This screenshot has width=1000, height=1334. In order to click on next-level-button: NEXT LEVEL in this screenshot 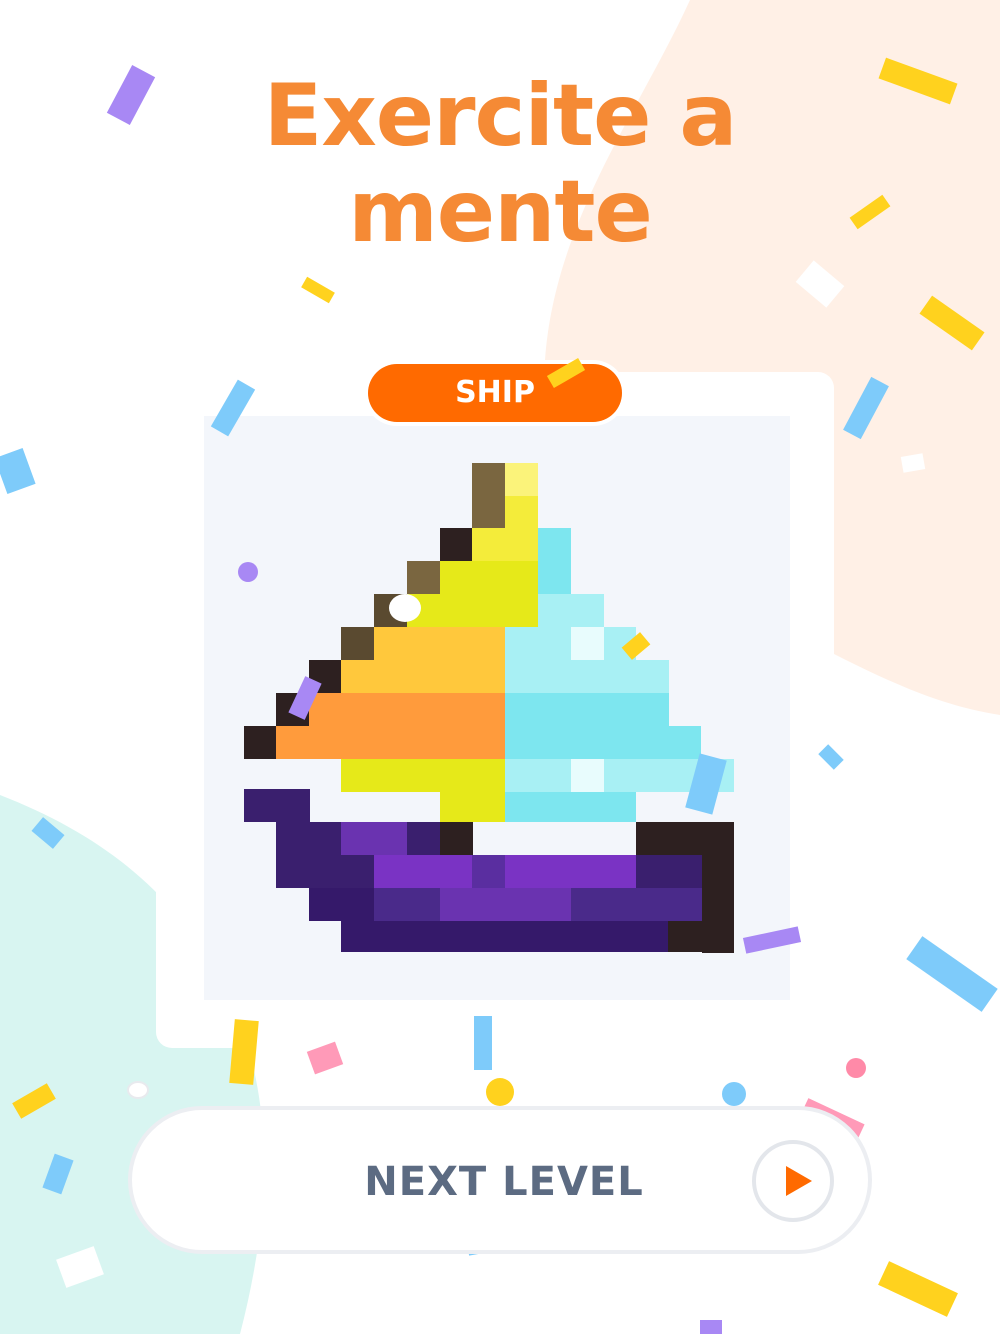, I will do `click(500, 1180)`.